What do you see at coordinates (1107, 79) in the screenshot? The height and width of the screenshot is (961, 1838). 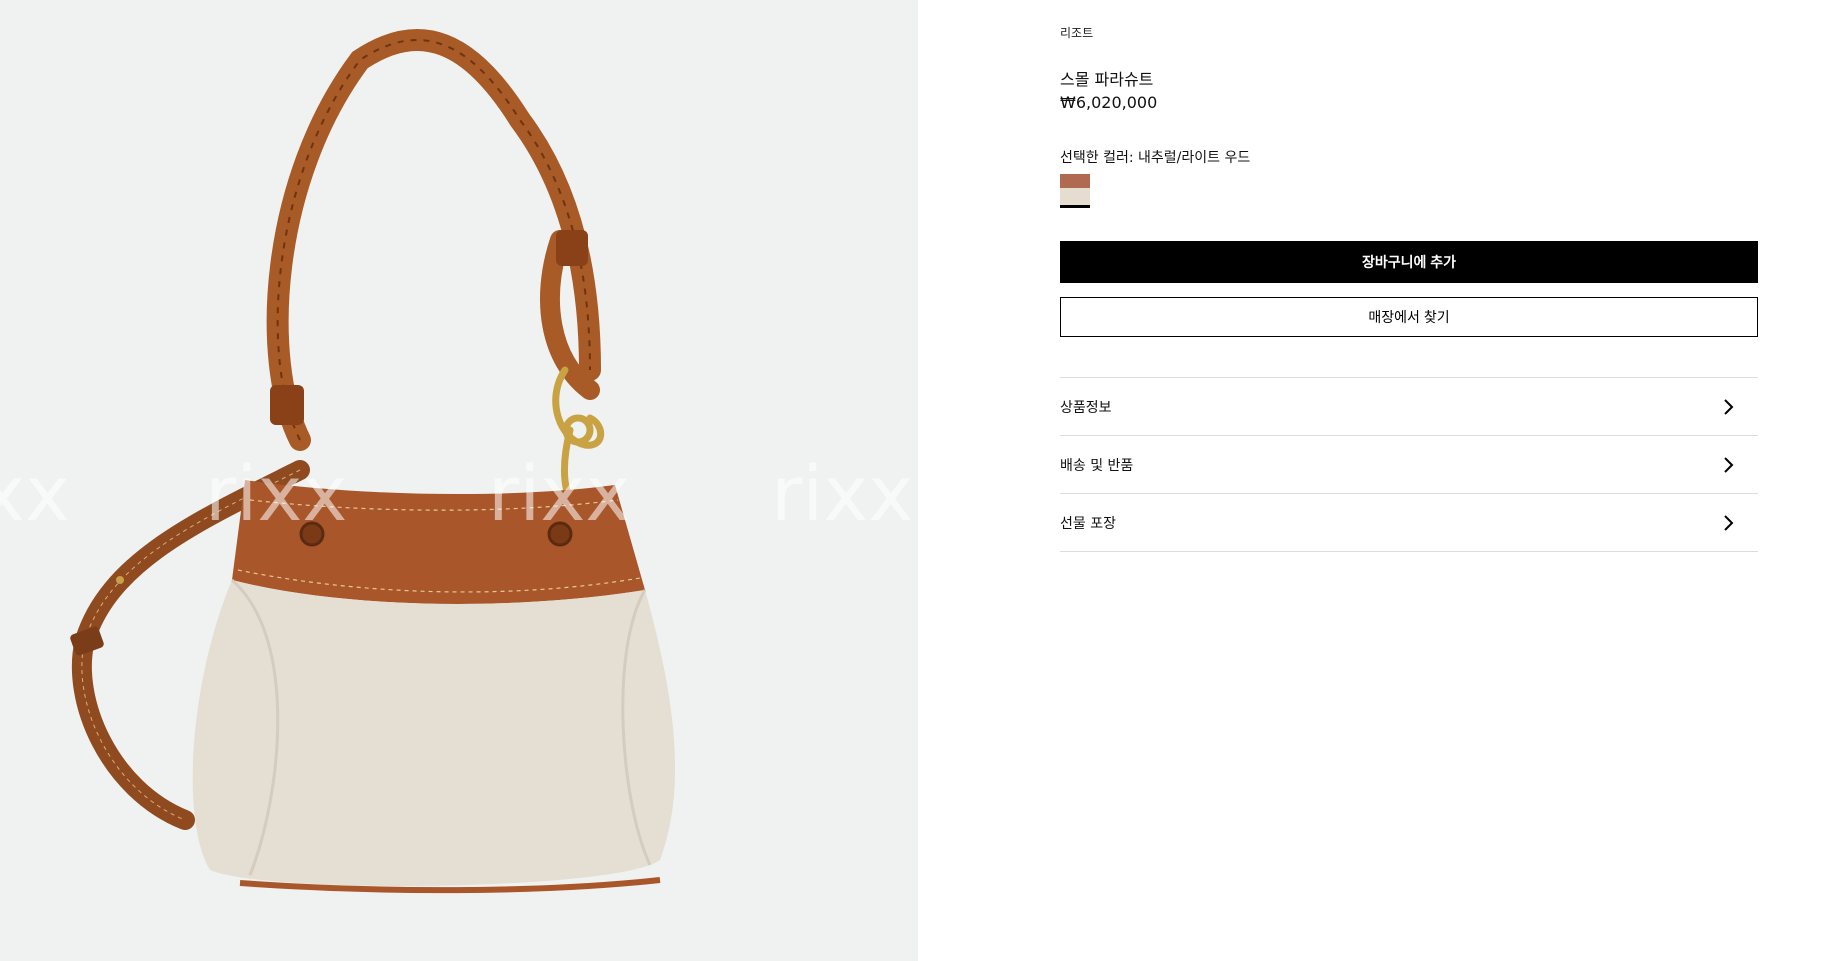 I see `product-title: 스몰 파라슈트` at bounding box center [1107, 79].